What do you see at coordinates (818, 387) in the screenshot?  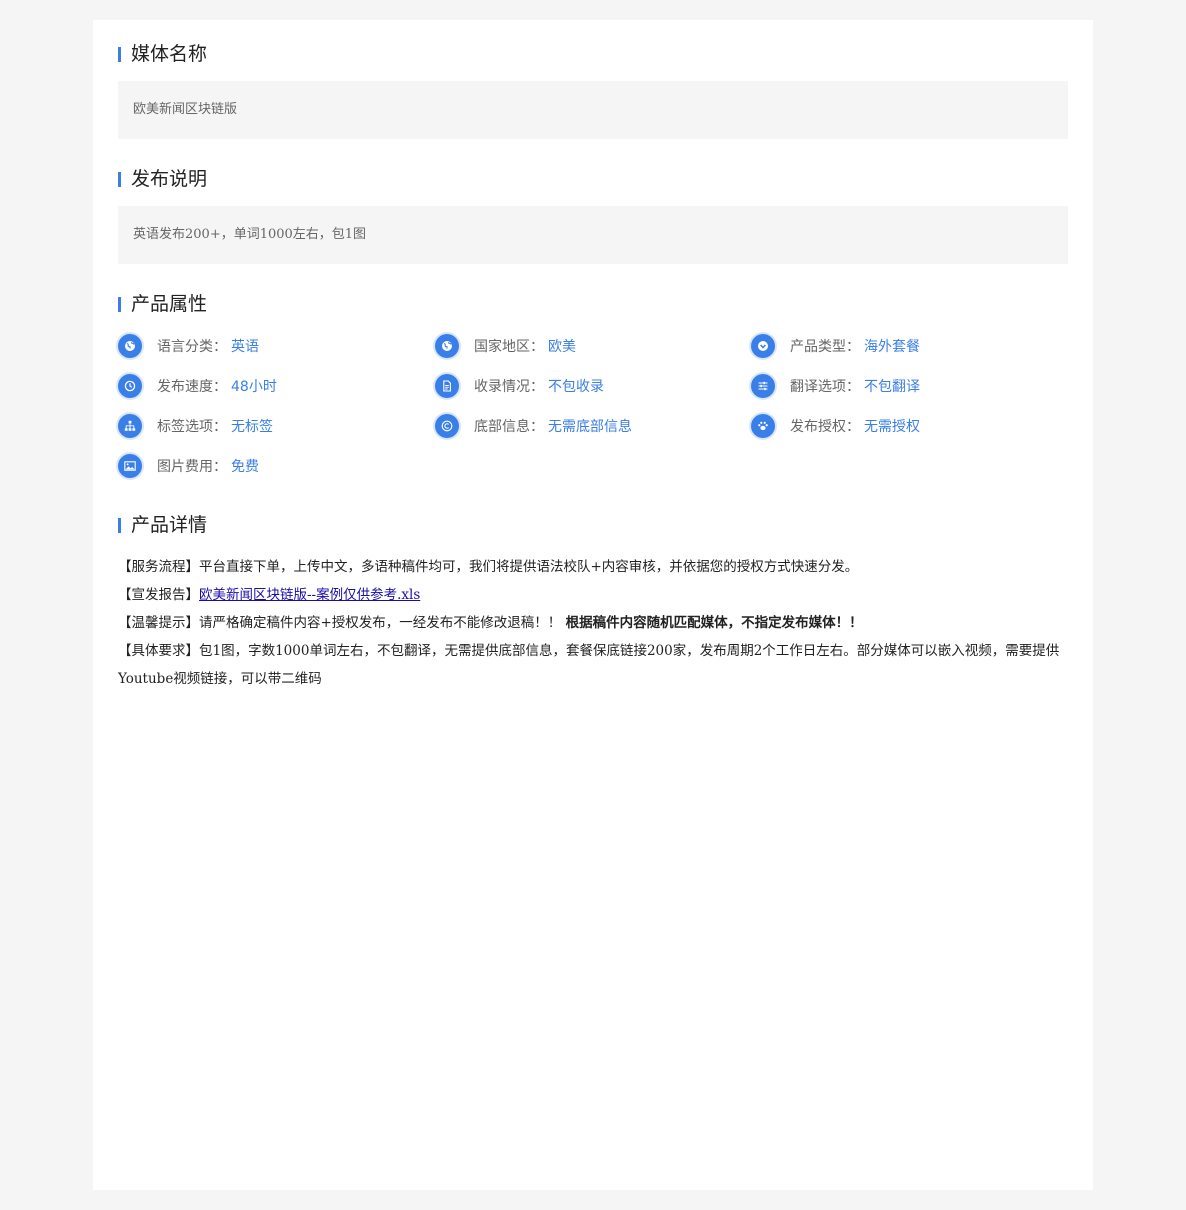 I see `attribute-label: 翻译选项` at bounding box center [818, 387].